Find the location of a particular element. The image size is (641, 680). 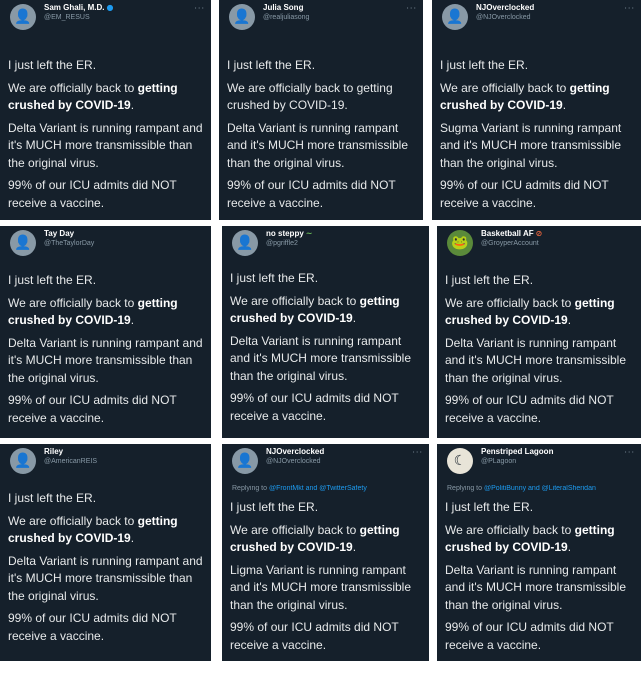

tweet-header: 👤 Sam Ghali, M.D. ● @EM_RESUS ··· is located at coordinates (110, 20).